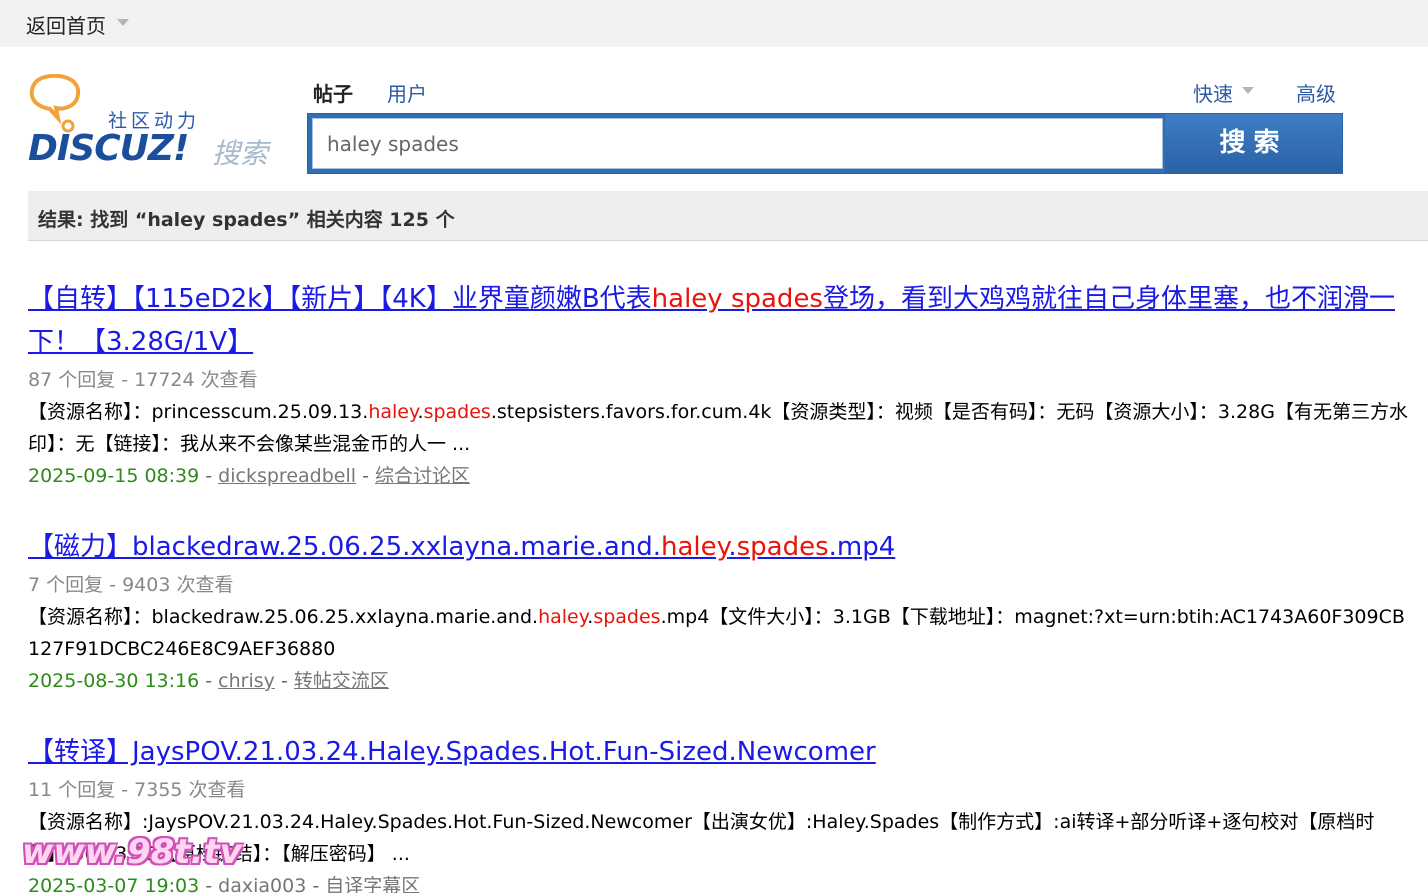 Image resolution: width=1428 pixels, height=893 pixels. Describe the element at coordinates (1316, 92) in the screenshot. I see `advanced-search-link: 高级` at that location.